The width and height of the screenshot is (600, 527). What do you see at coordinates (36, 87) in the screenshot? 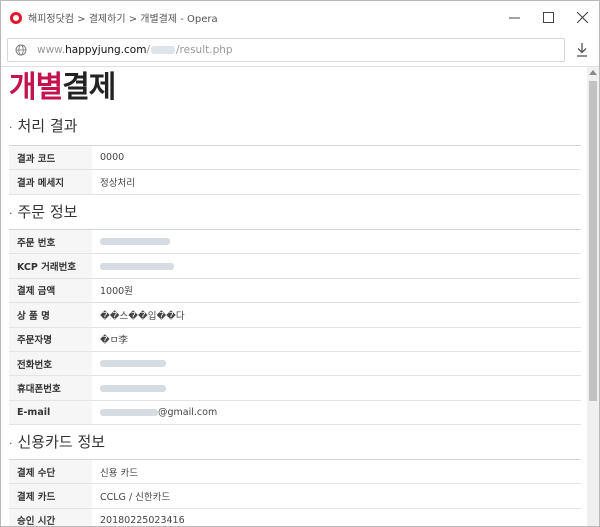
I see `page-title-accent: 개별` at bounding box center [36, 87].